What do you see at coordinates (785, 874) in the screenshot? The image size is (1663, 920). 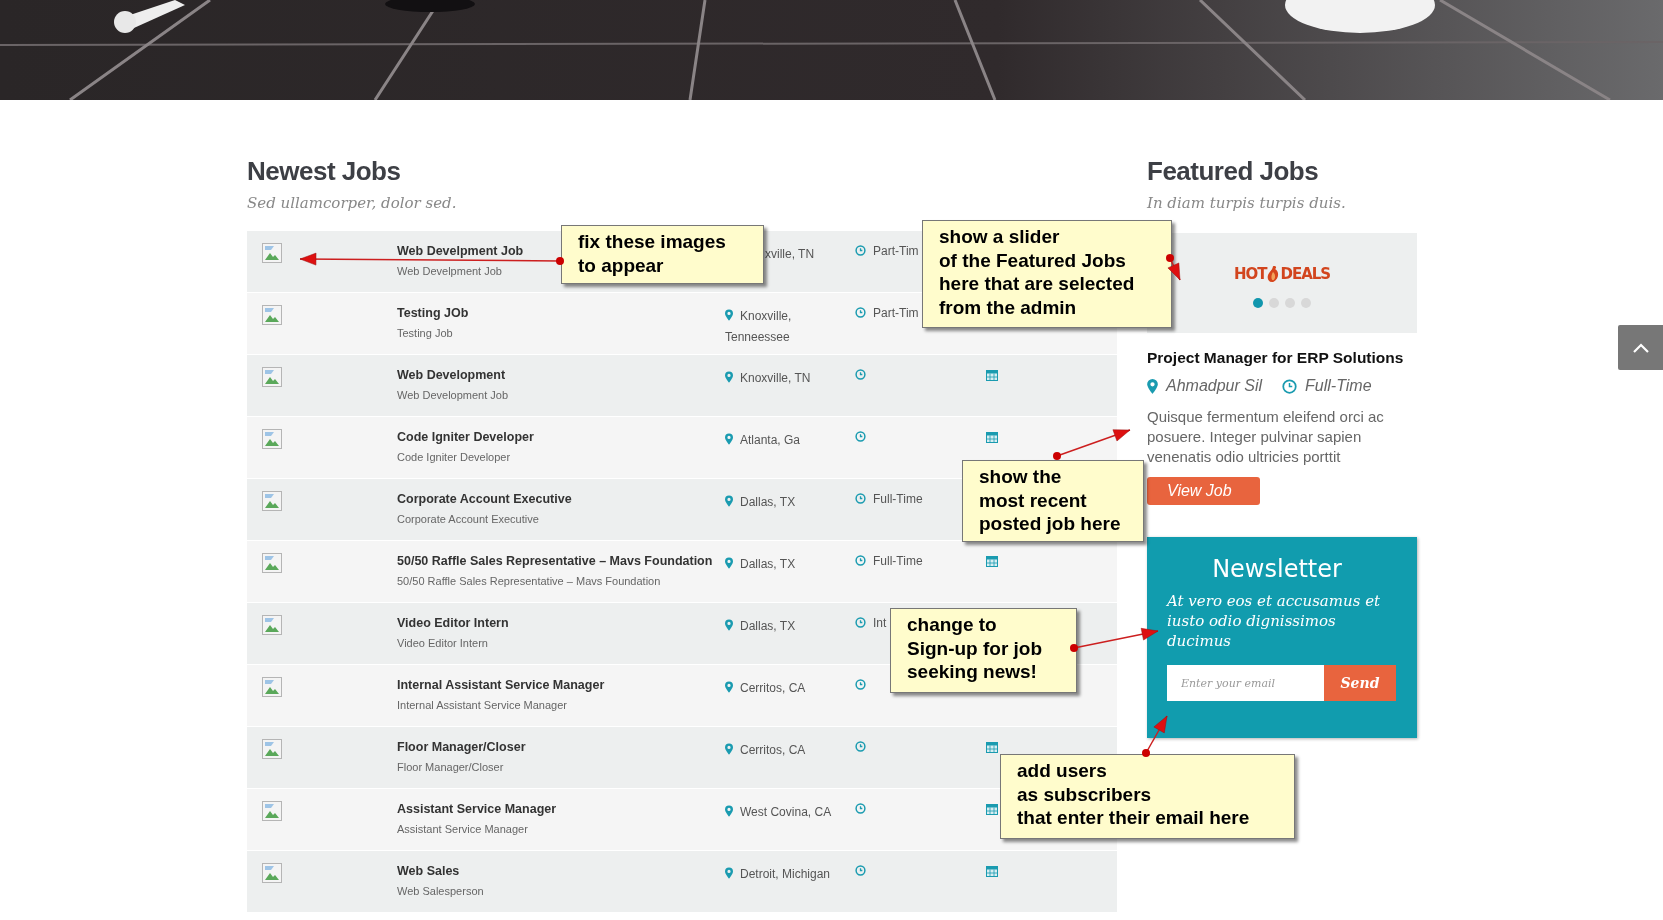 I see `job-location: Detroit, Michigan` at bounding box center [785, 874].